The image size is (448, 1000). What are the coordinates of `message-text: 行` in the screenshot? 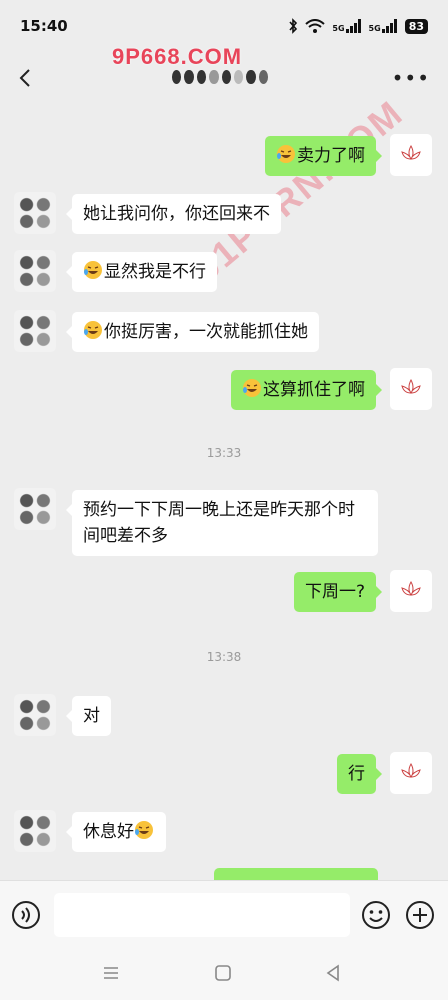 It's located at (356, 774).